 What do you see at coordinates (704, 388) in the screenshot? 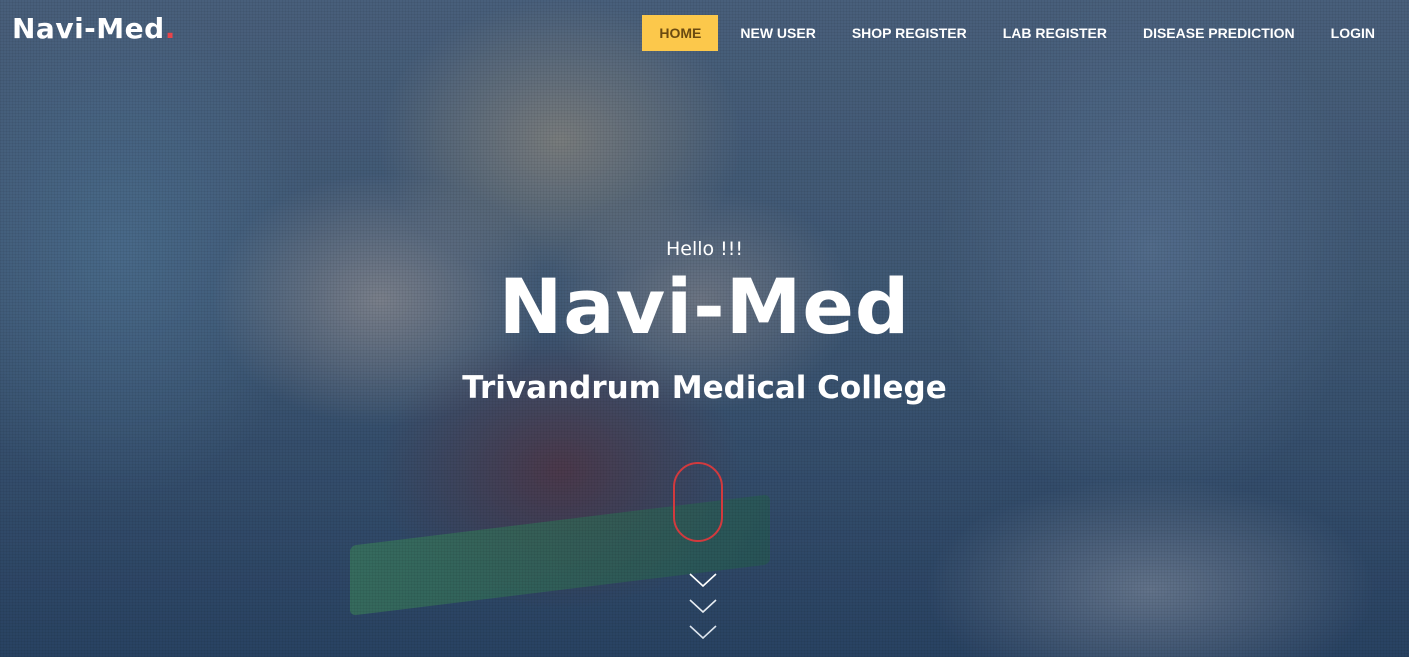
I see `hero-subtitle: Trivandrum Medical College` at bounding box center [704, 388].